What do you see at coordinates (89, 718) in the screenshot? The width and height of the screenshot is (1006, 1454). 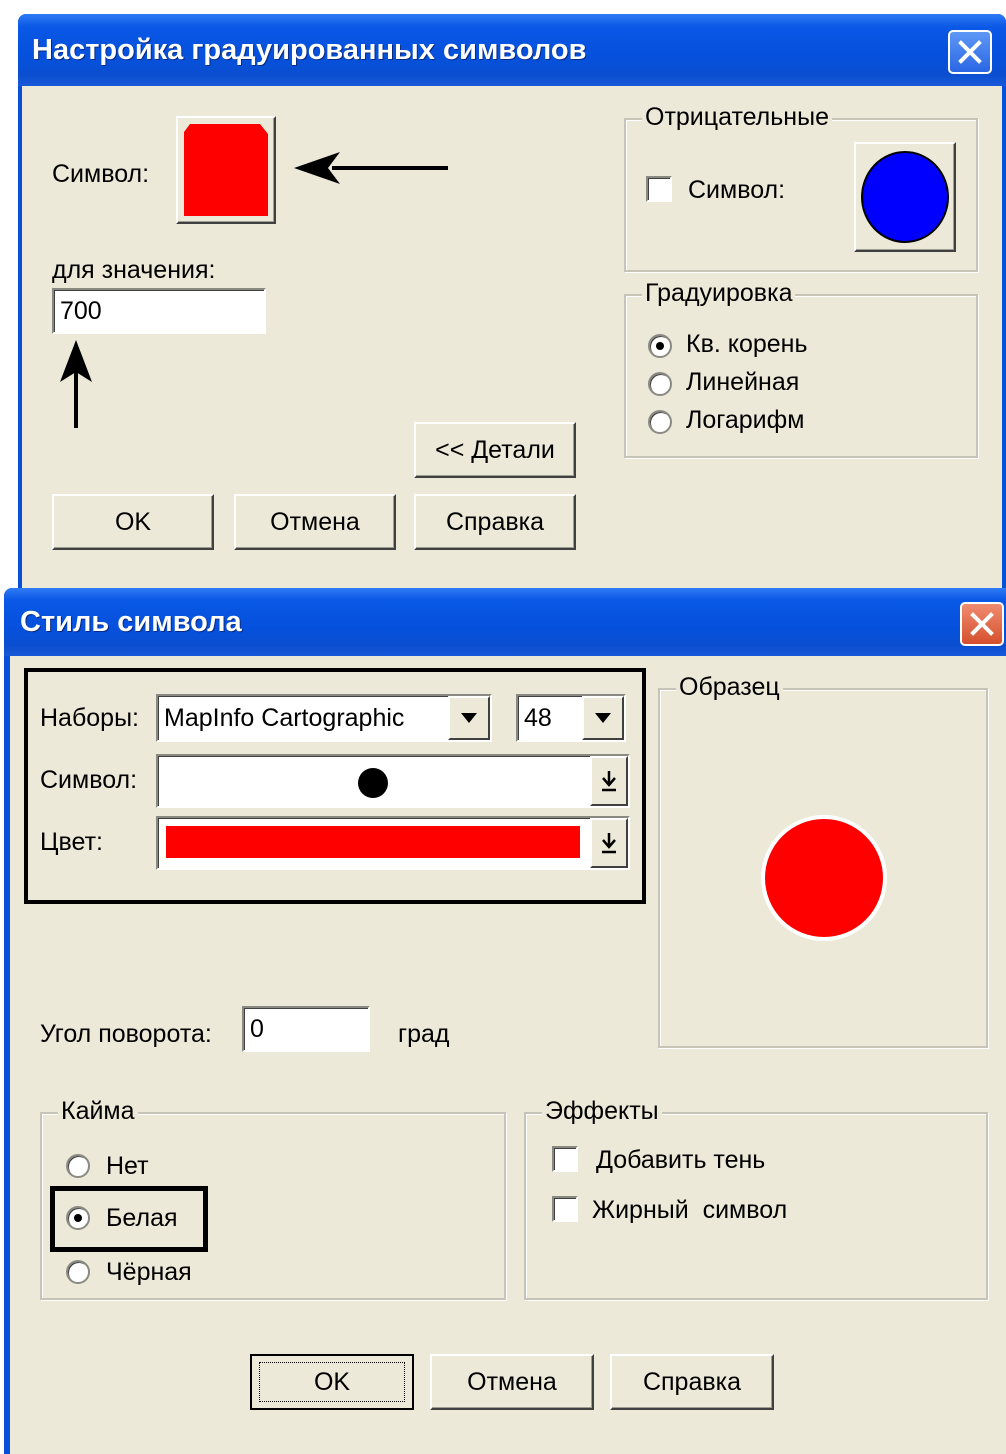 I see `font-set-label: Наборы:` at bounding box center [89, 718].